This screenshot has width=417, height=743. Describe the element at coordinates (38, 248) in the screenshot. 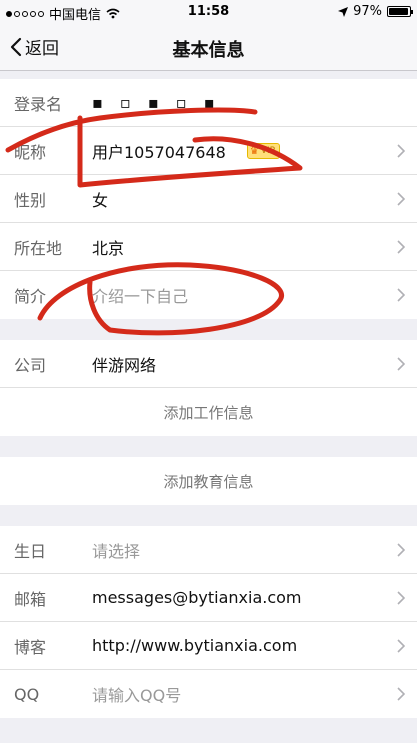

I see `location-label: 所在地` at that location.